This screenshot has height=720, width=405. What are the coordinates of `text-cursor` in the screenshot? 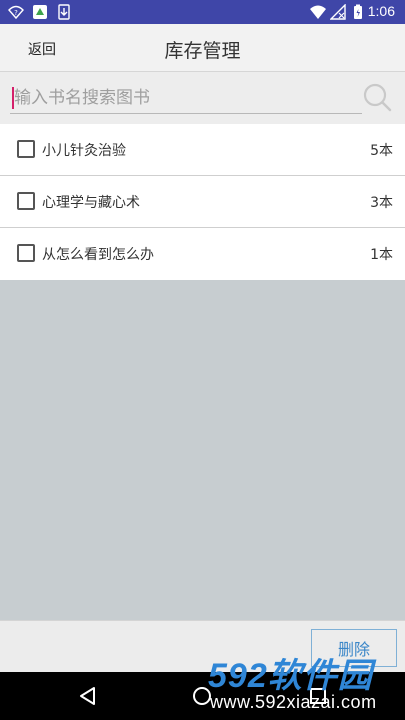 It's located at (13, 98).